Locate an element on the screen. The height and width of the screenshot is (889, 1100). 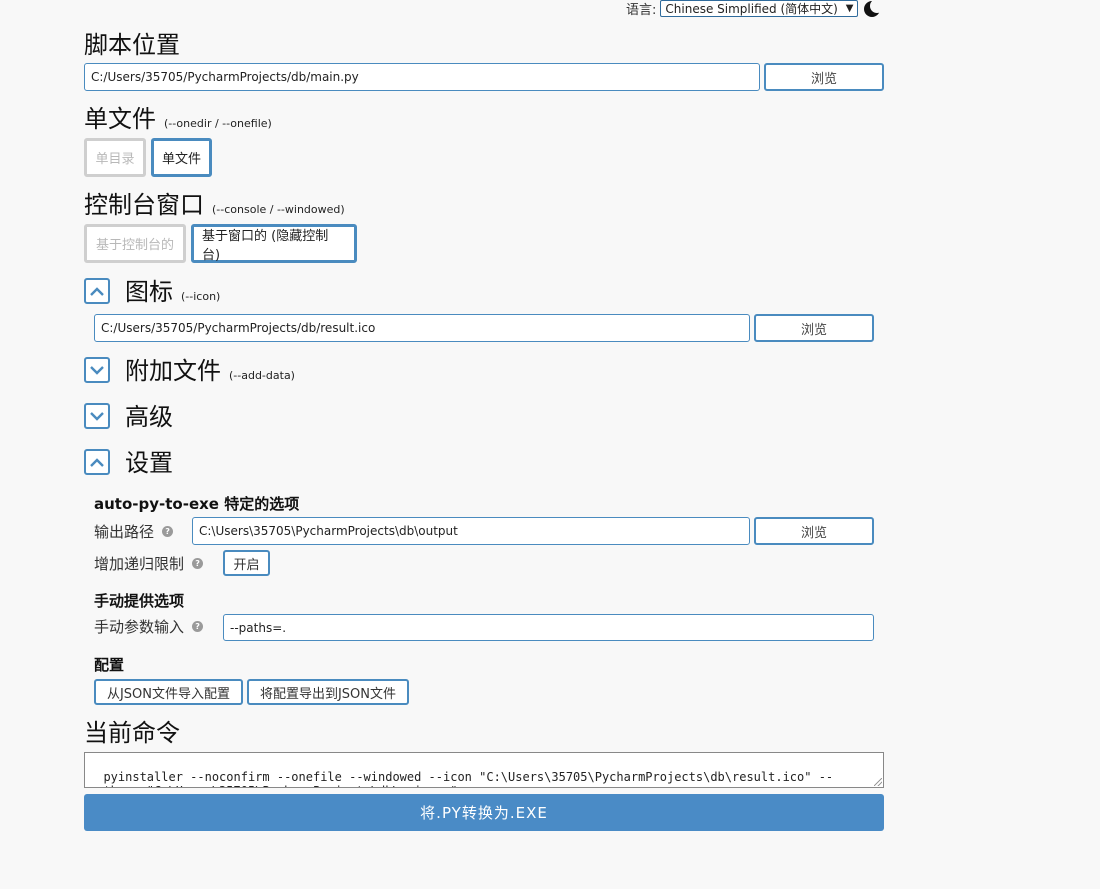
language-selected-value: Chinese Simplified (简体中文) is located at coordinates (751, 9).